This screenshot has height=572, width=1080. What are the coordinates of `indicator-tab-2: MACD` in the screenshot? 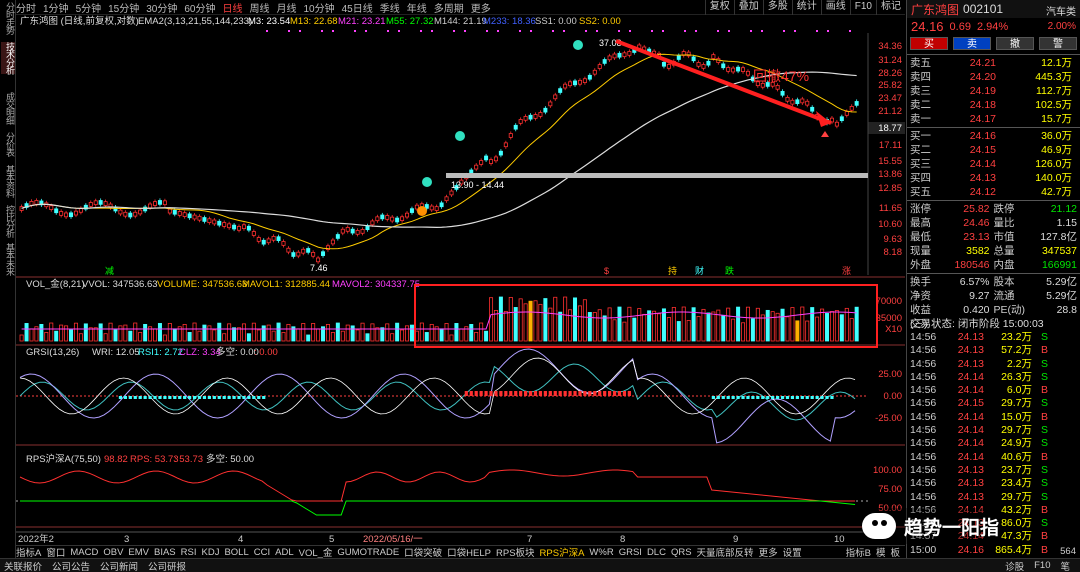 It's located at (84, 552).